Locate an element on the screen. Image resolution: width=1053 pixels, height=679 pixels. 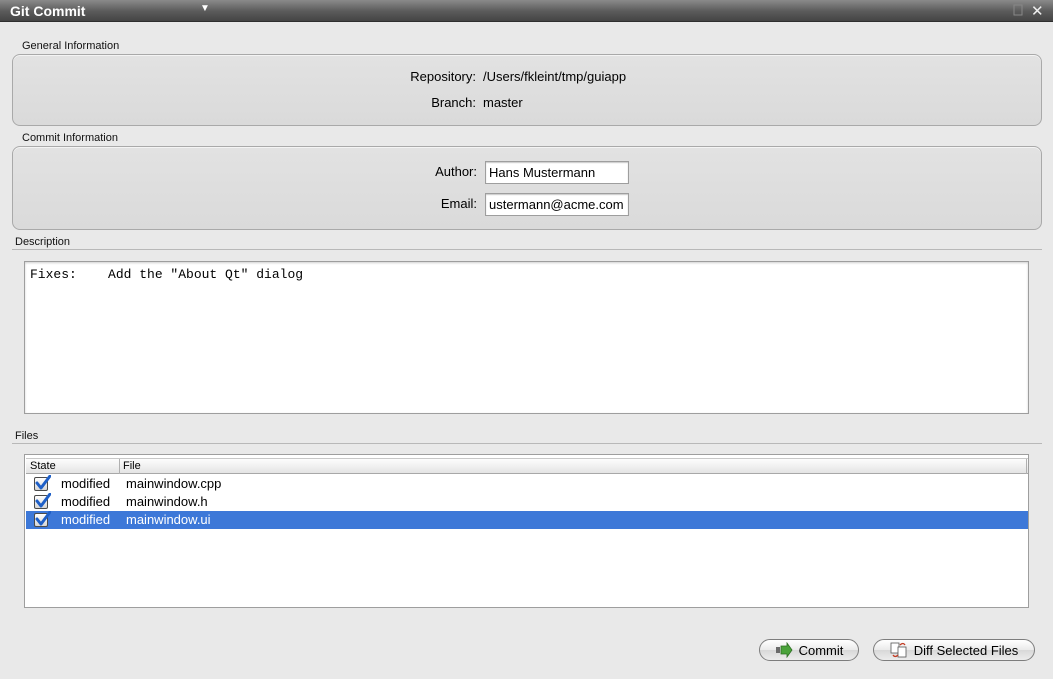
branch-label: Branch: is located at coordinates (453, 102).